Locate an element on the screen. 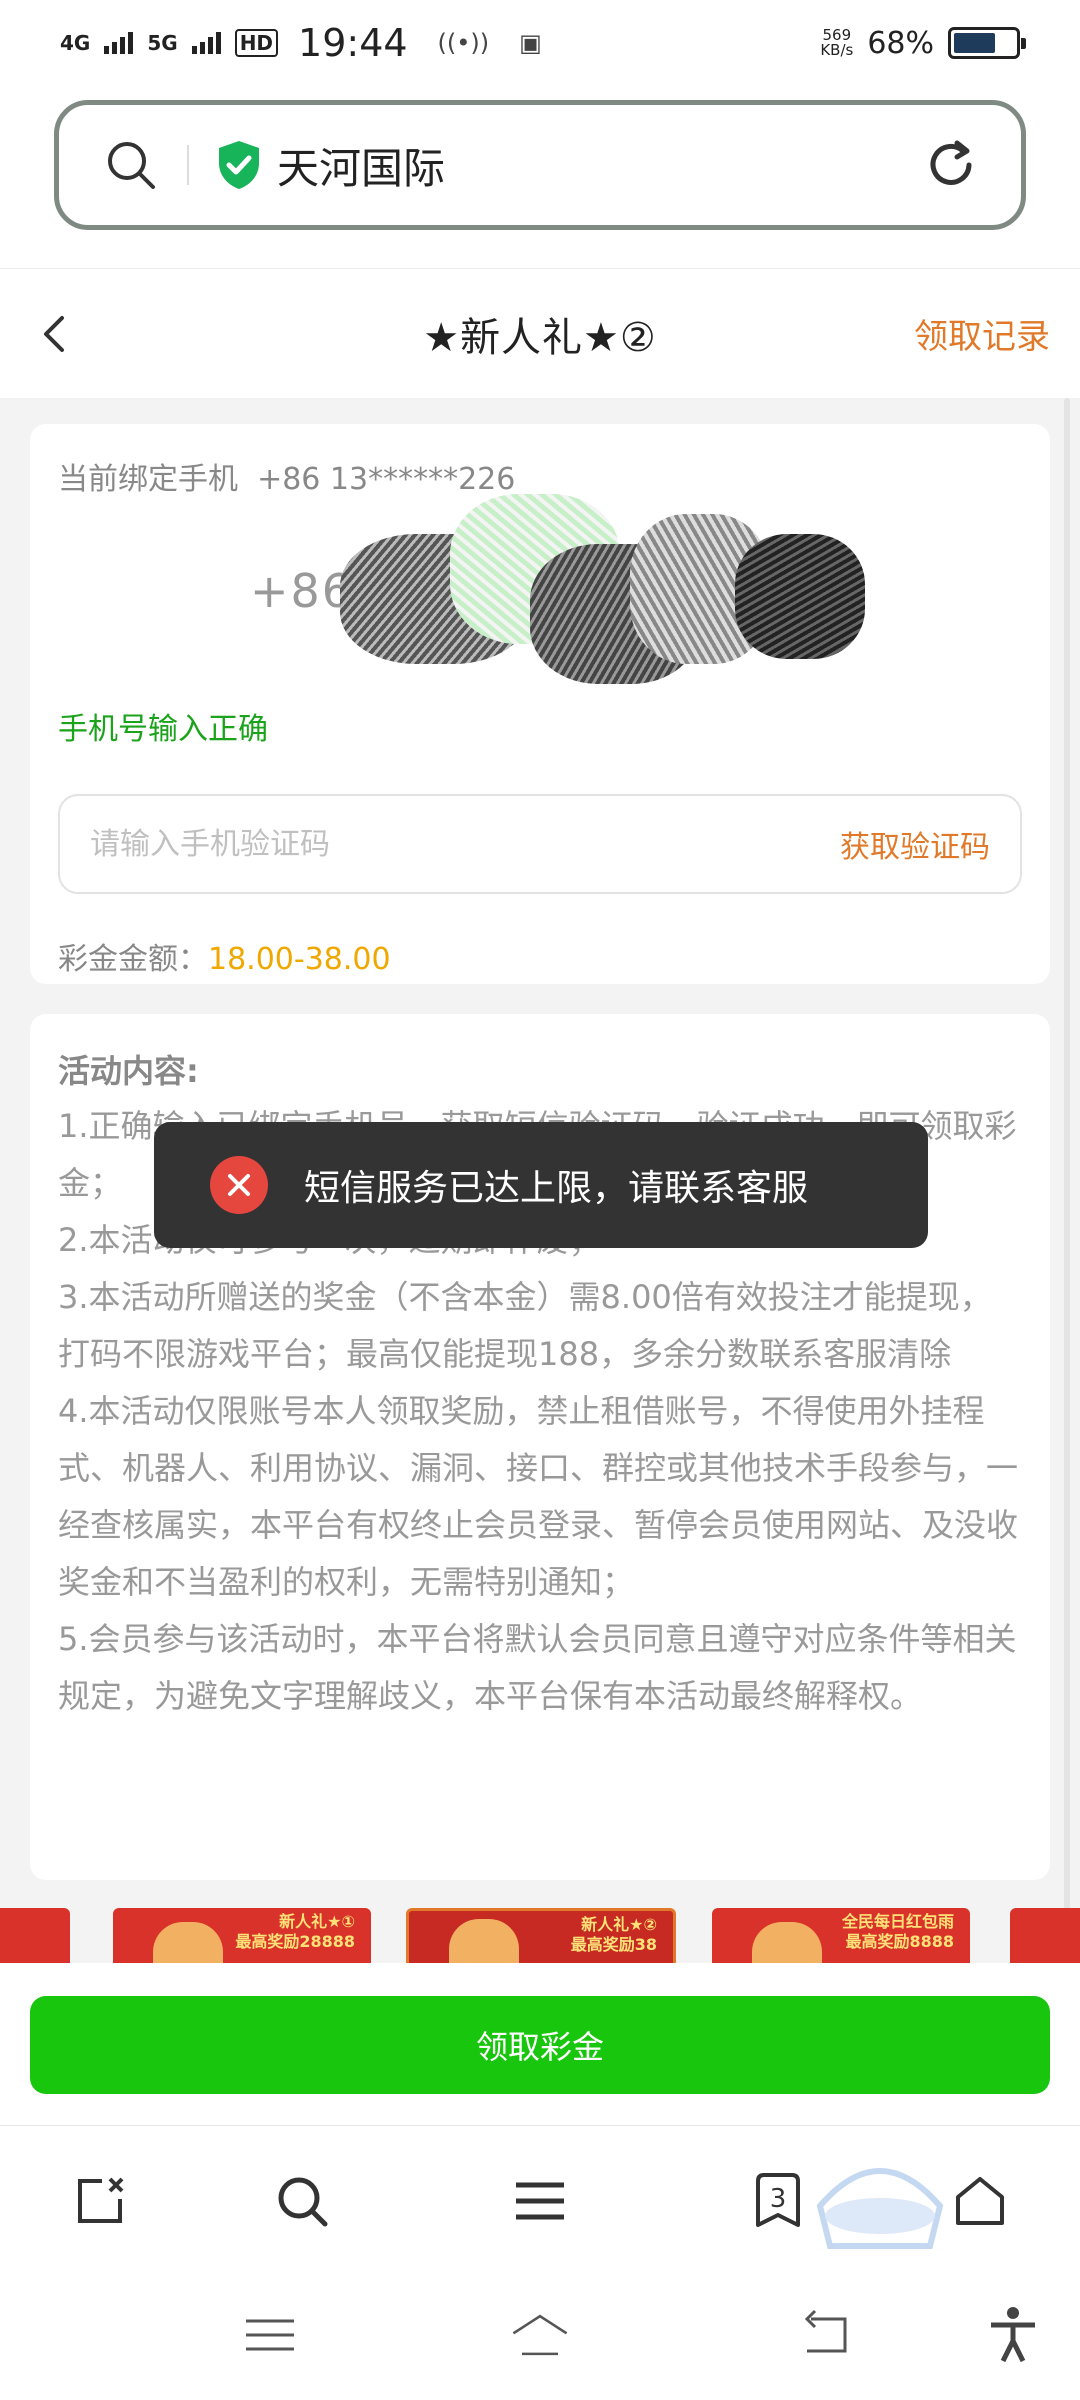 This screenshot has width=1080, height=2400. get-code-button: 获取验证码 is located at coordinates (915, 844).